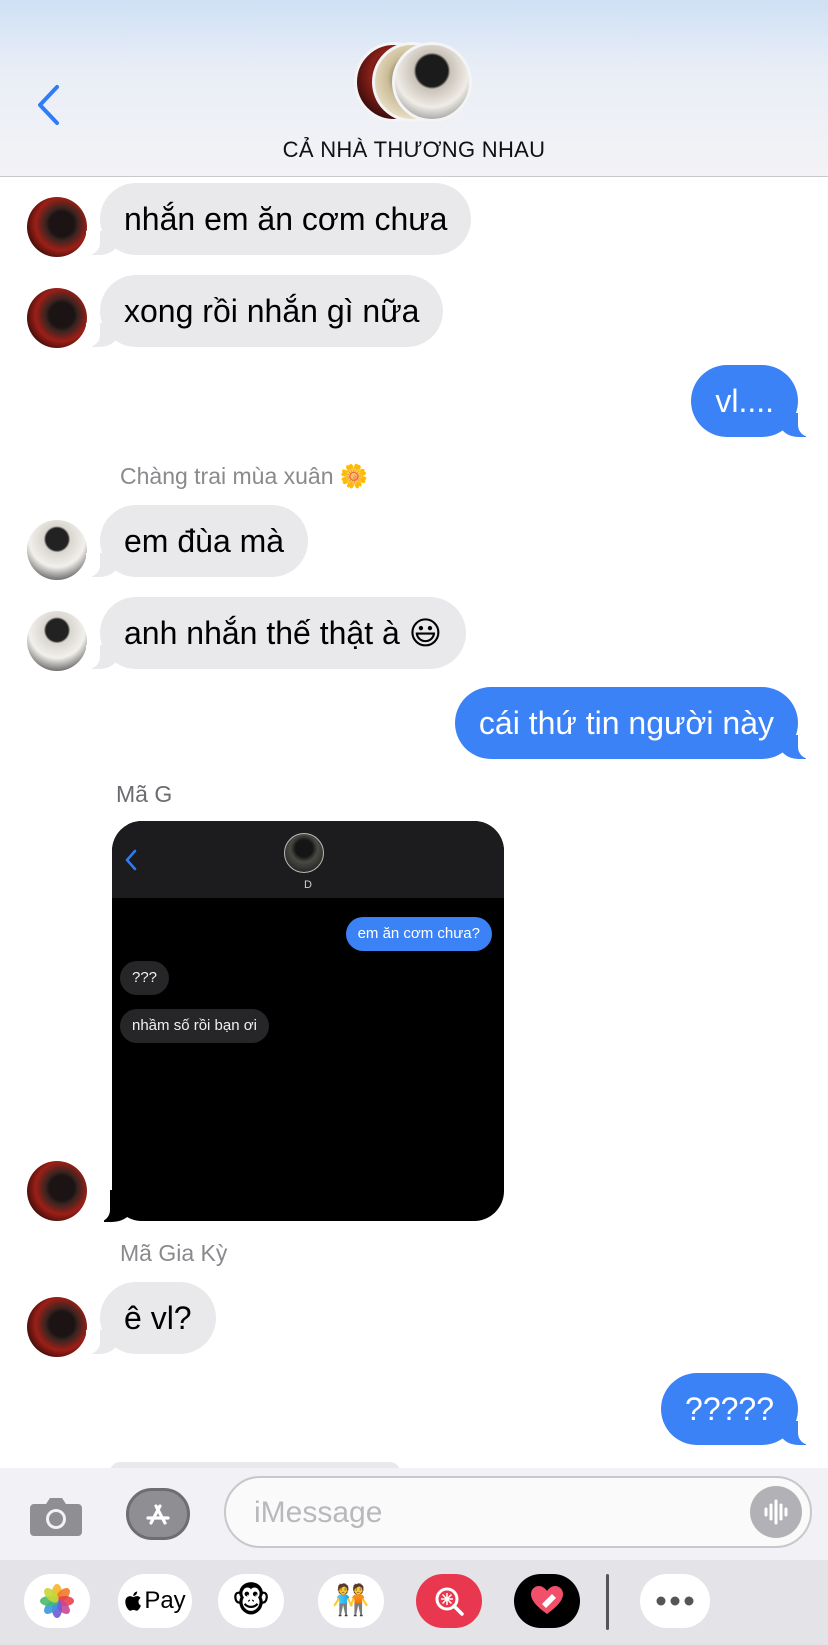 This screenshot has height=1645, width=828. What do you see at coordinates (484, 1513) in the screenshot?
I see `message-input` at bounding box center [484, 1513].